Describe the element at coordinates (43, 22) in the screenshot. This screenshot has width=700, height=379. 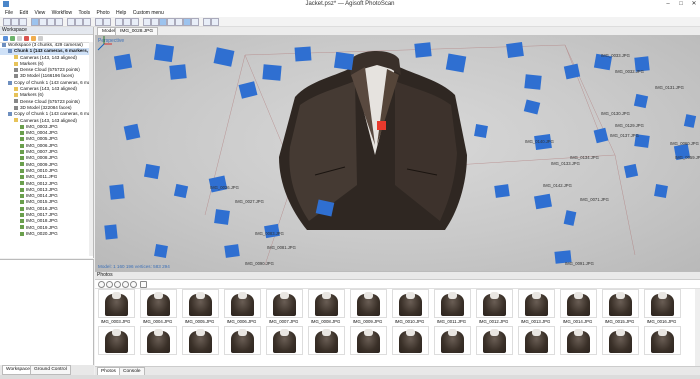
I see `rectangle-select-icon` at that location.